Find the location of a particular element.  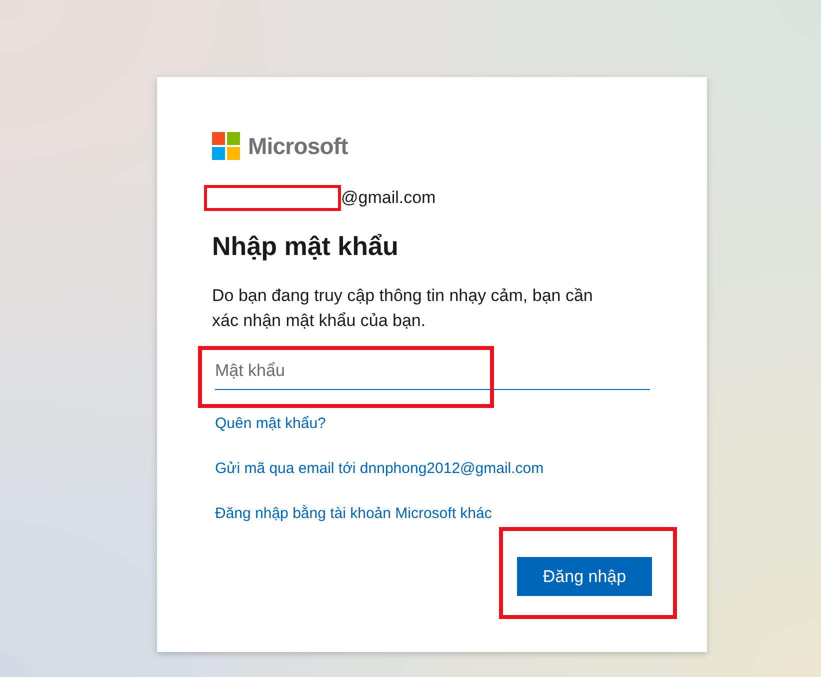

four-squares-logo-icon is located at coordinates (226, 146).